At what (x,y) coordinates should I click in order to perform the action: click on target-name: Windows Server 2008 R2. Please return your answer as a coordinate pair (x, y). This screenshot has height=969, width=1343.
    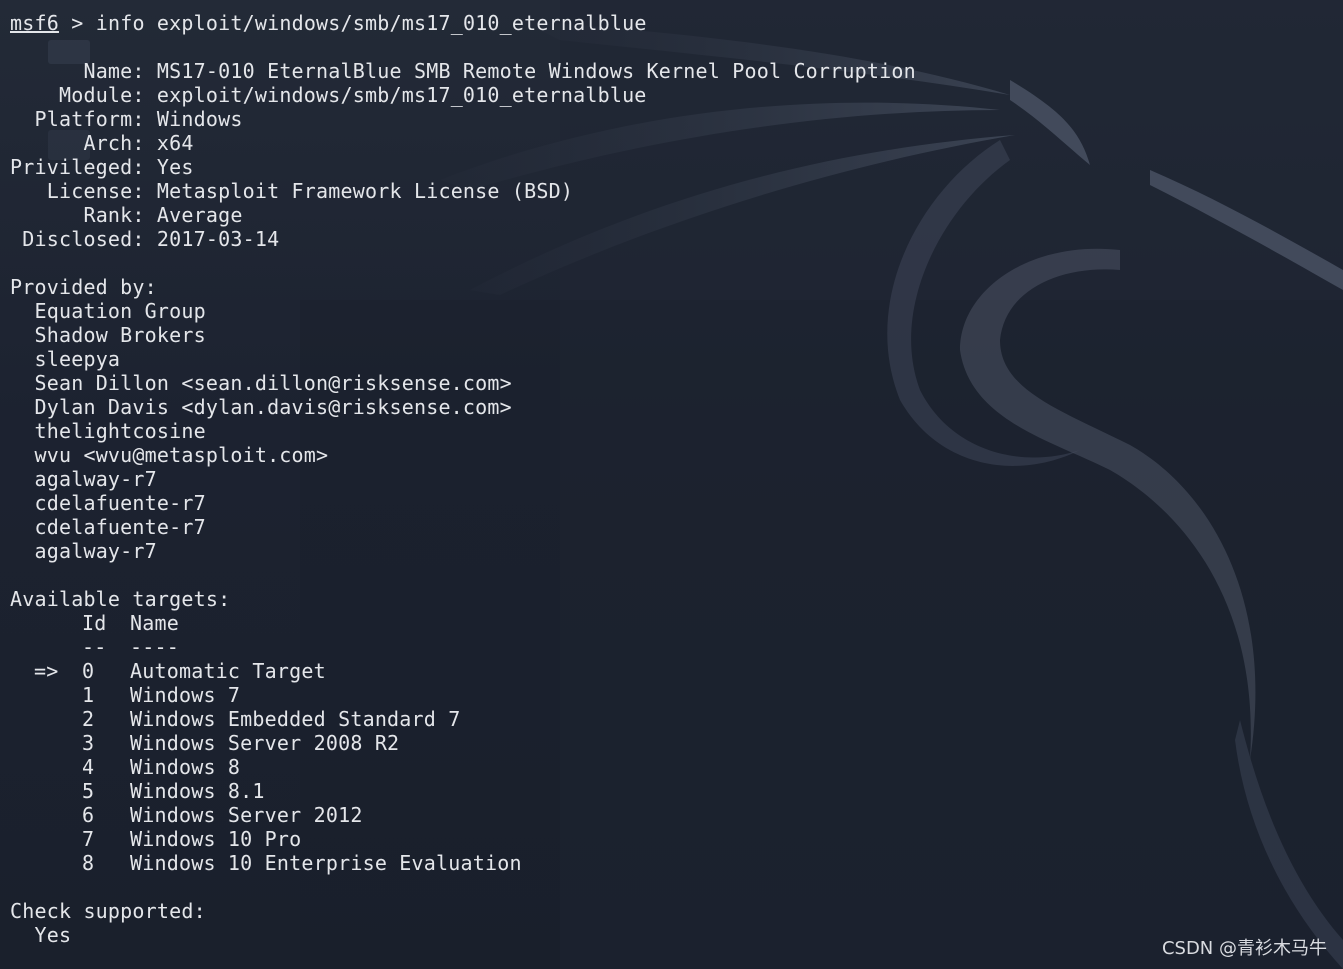
    Looking at the image, I should click on (265, 743).